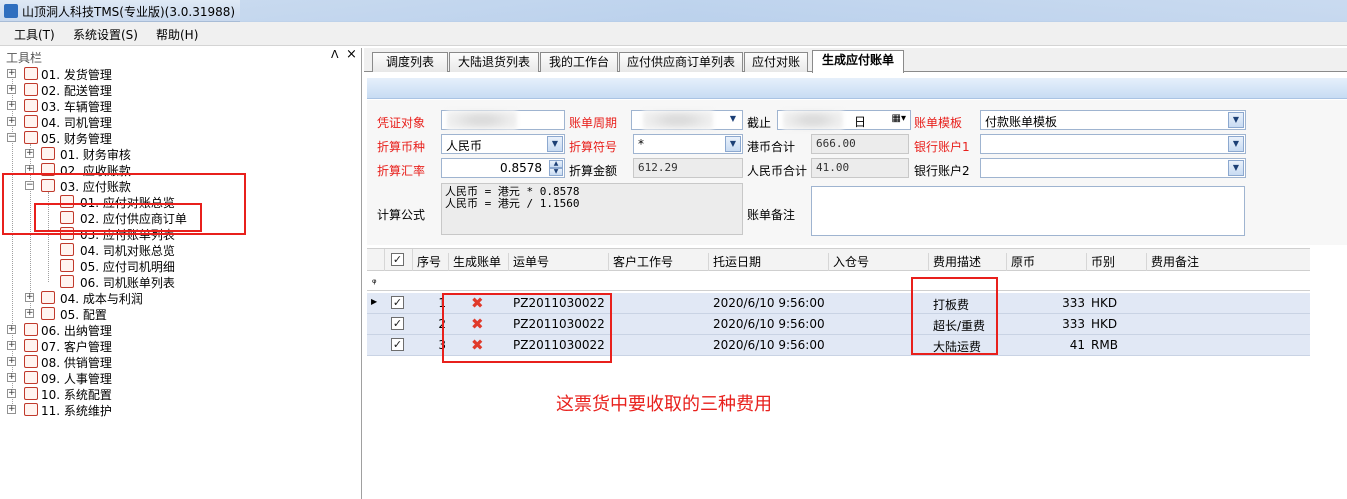  Describe the element at coordinates (374, 279) in the screenshot. I see `filter-icon: ᵩ` at that location.